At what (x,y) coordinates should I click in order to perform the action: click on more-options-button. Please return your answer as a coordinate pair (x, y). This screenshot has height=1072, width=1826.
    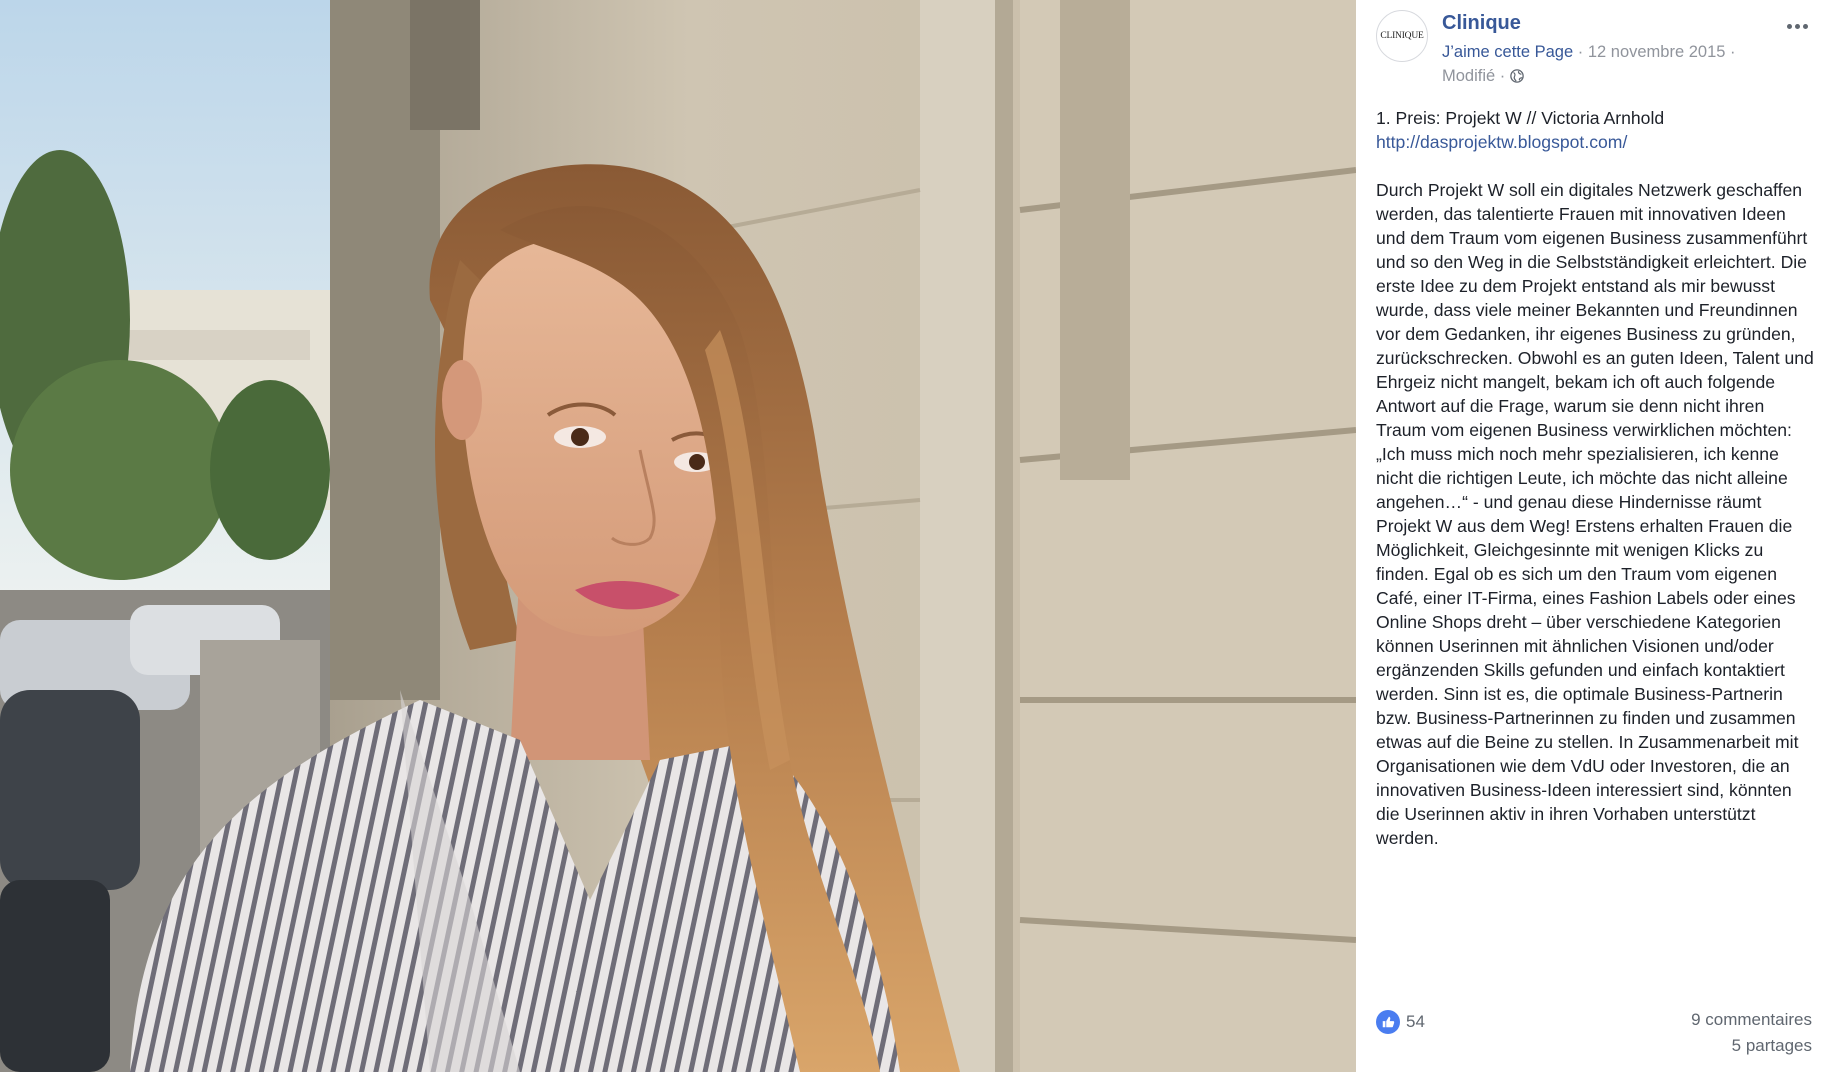
    Looking at the image, I should click on (1797, 26).